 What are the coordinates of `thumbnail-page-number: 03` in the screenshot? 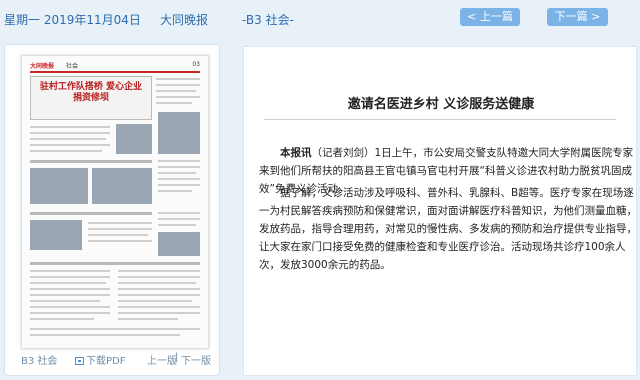 It's located at (196, 64).